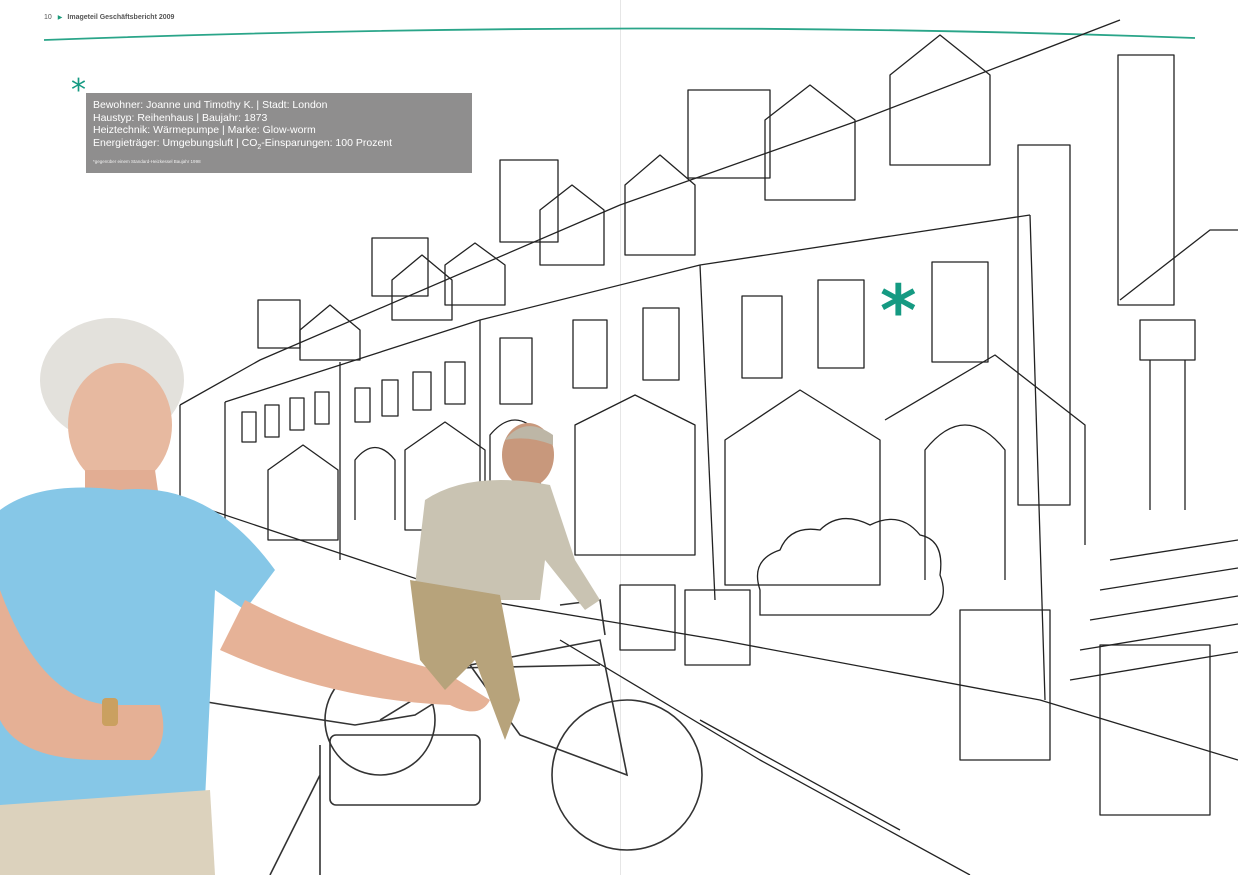 This screenshot has height=875, width=1238. I want to click on info-line-energy-prefix: Energieträger: Umgebungsluft | CO, so click(175, 143).